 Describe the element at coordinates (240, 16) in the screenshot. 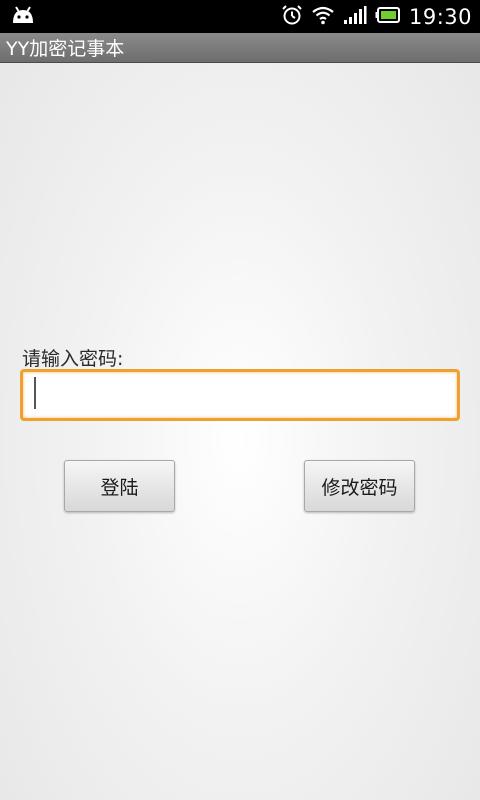

I see `status-bar: 19:30` at that location.